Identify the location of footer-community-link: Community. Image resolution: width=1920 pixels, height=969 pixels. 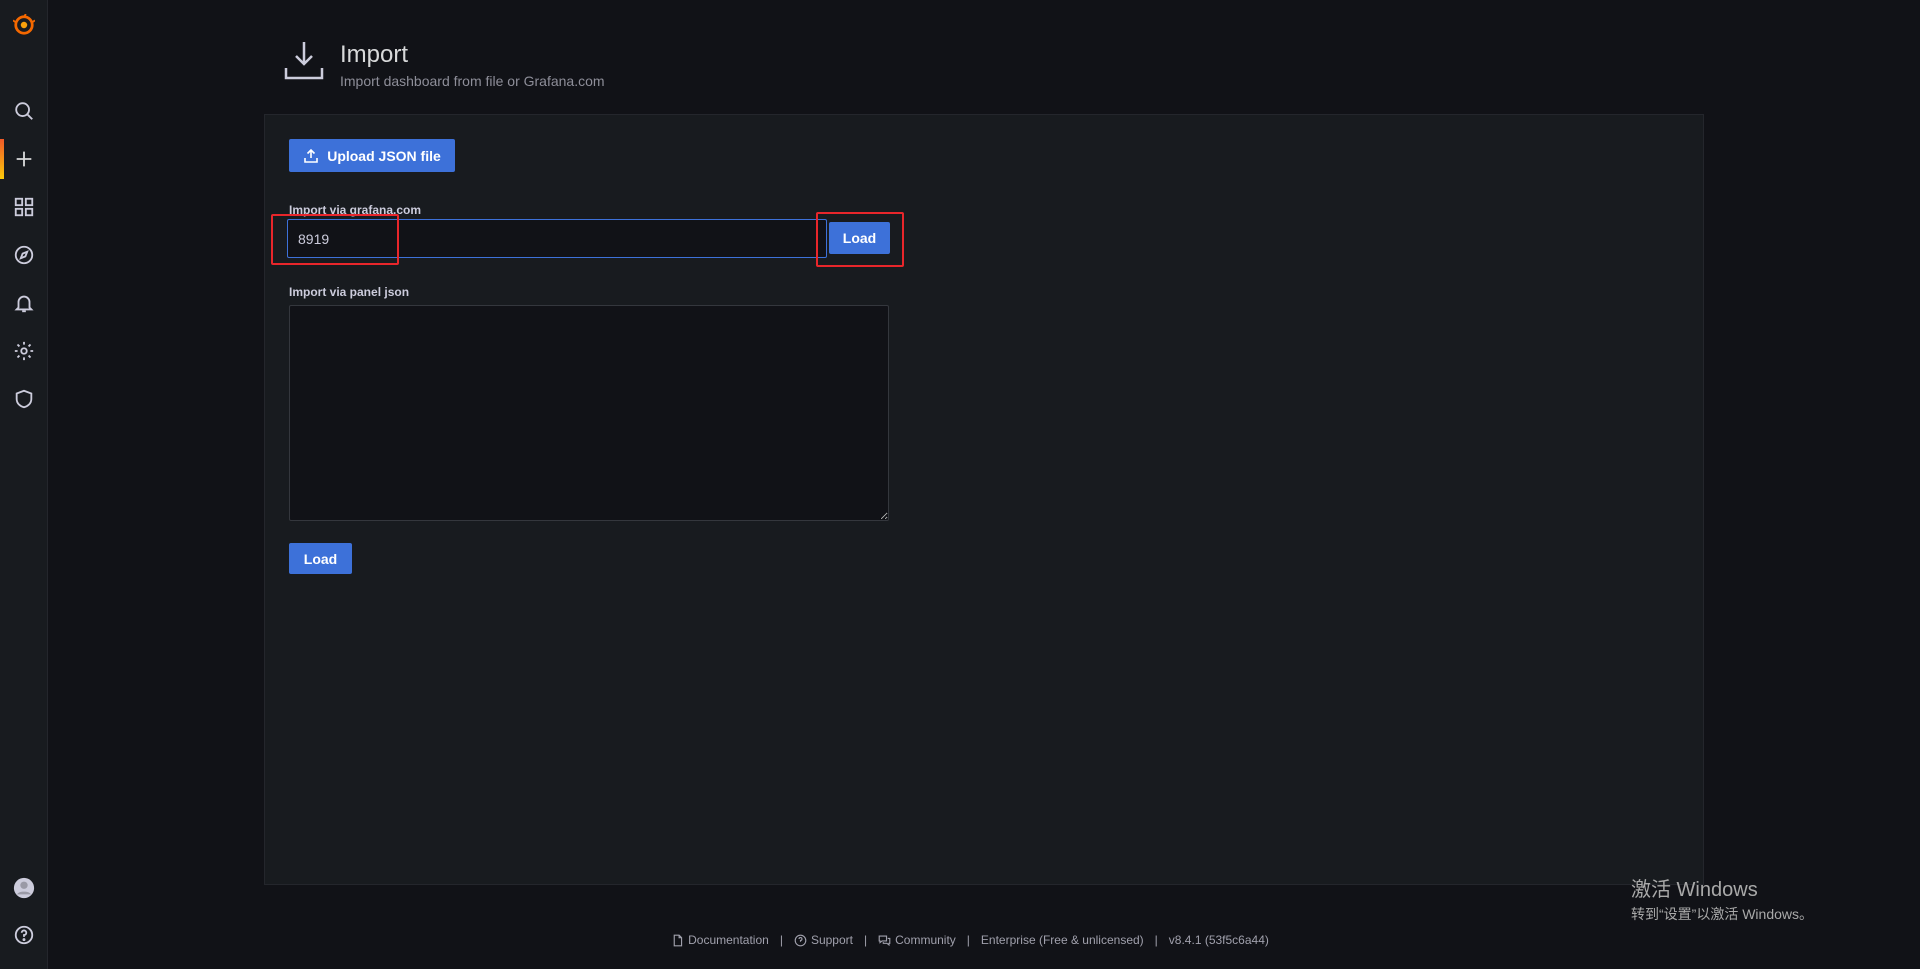
(917, 940).